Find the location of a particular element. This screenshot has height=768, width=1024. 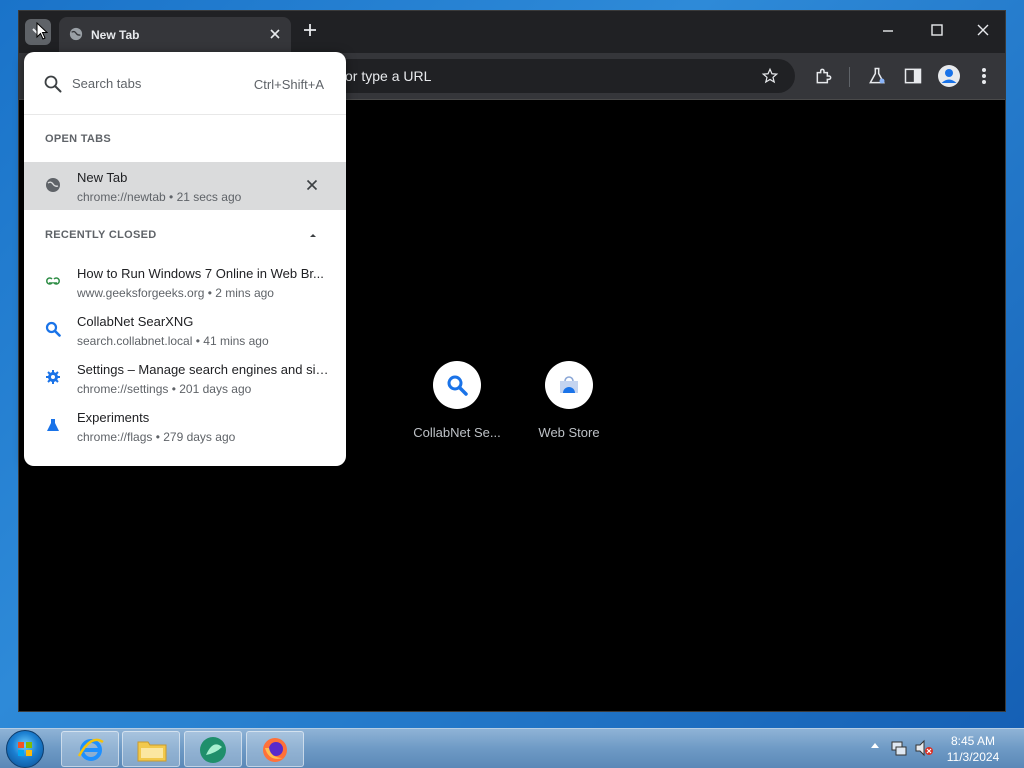

tab-title: New Tab is located at coordinates (115, 35).